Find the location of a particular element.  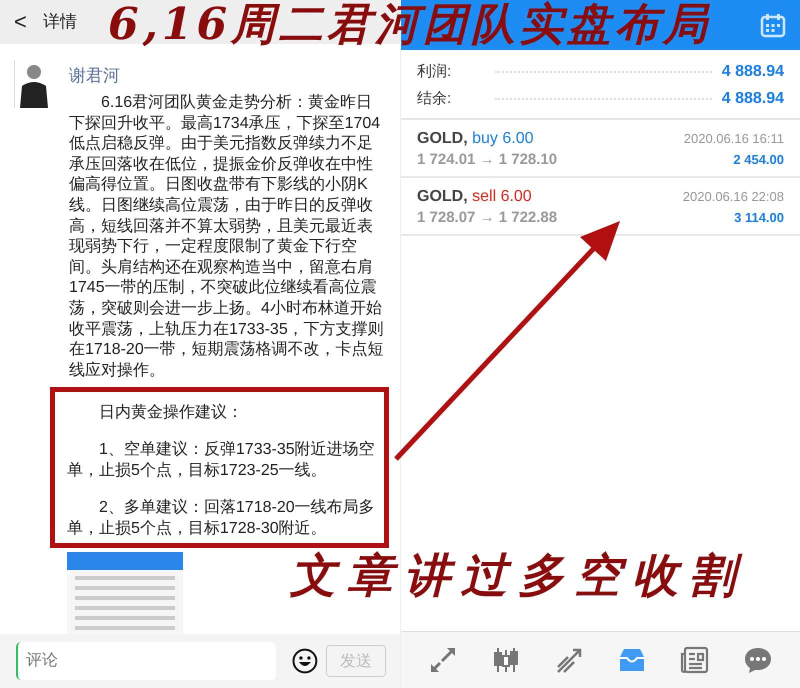

author-name: 谢君河 is located at coordinates (228, 75).